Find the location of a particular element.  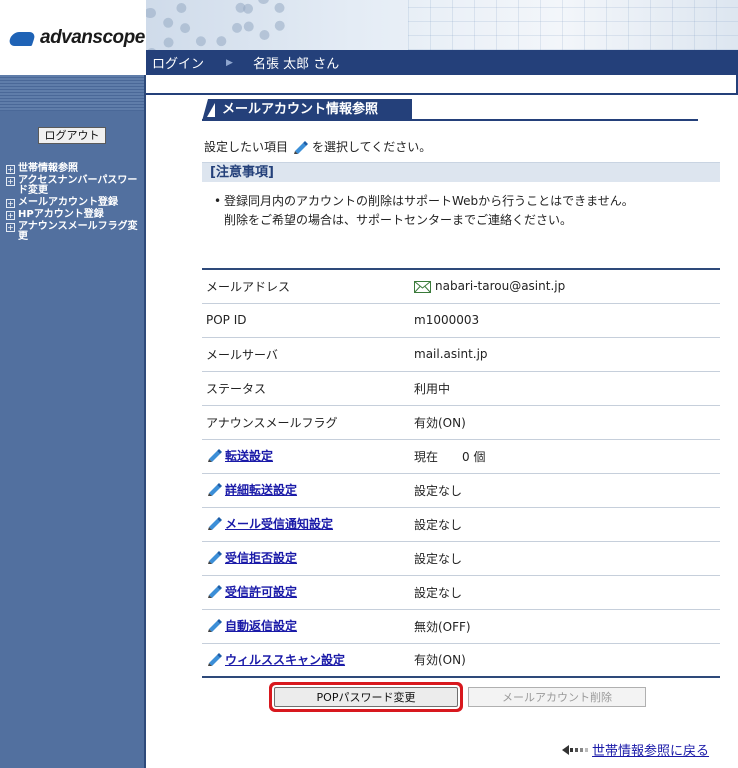

pop-password-change-button: POPパスワード変更 is located at coordinates (366, 697).